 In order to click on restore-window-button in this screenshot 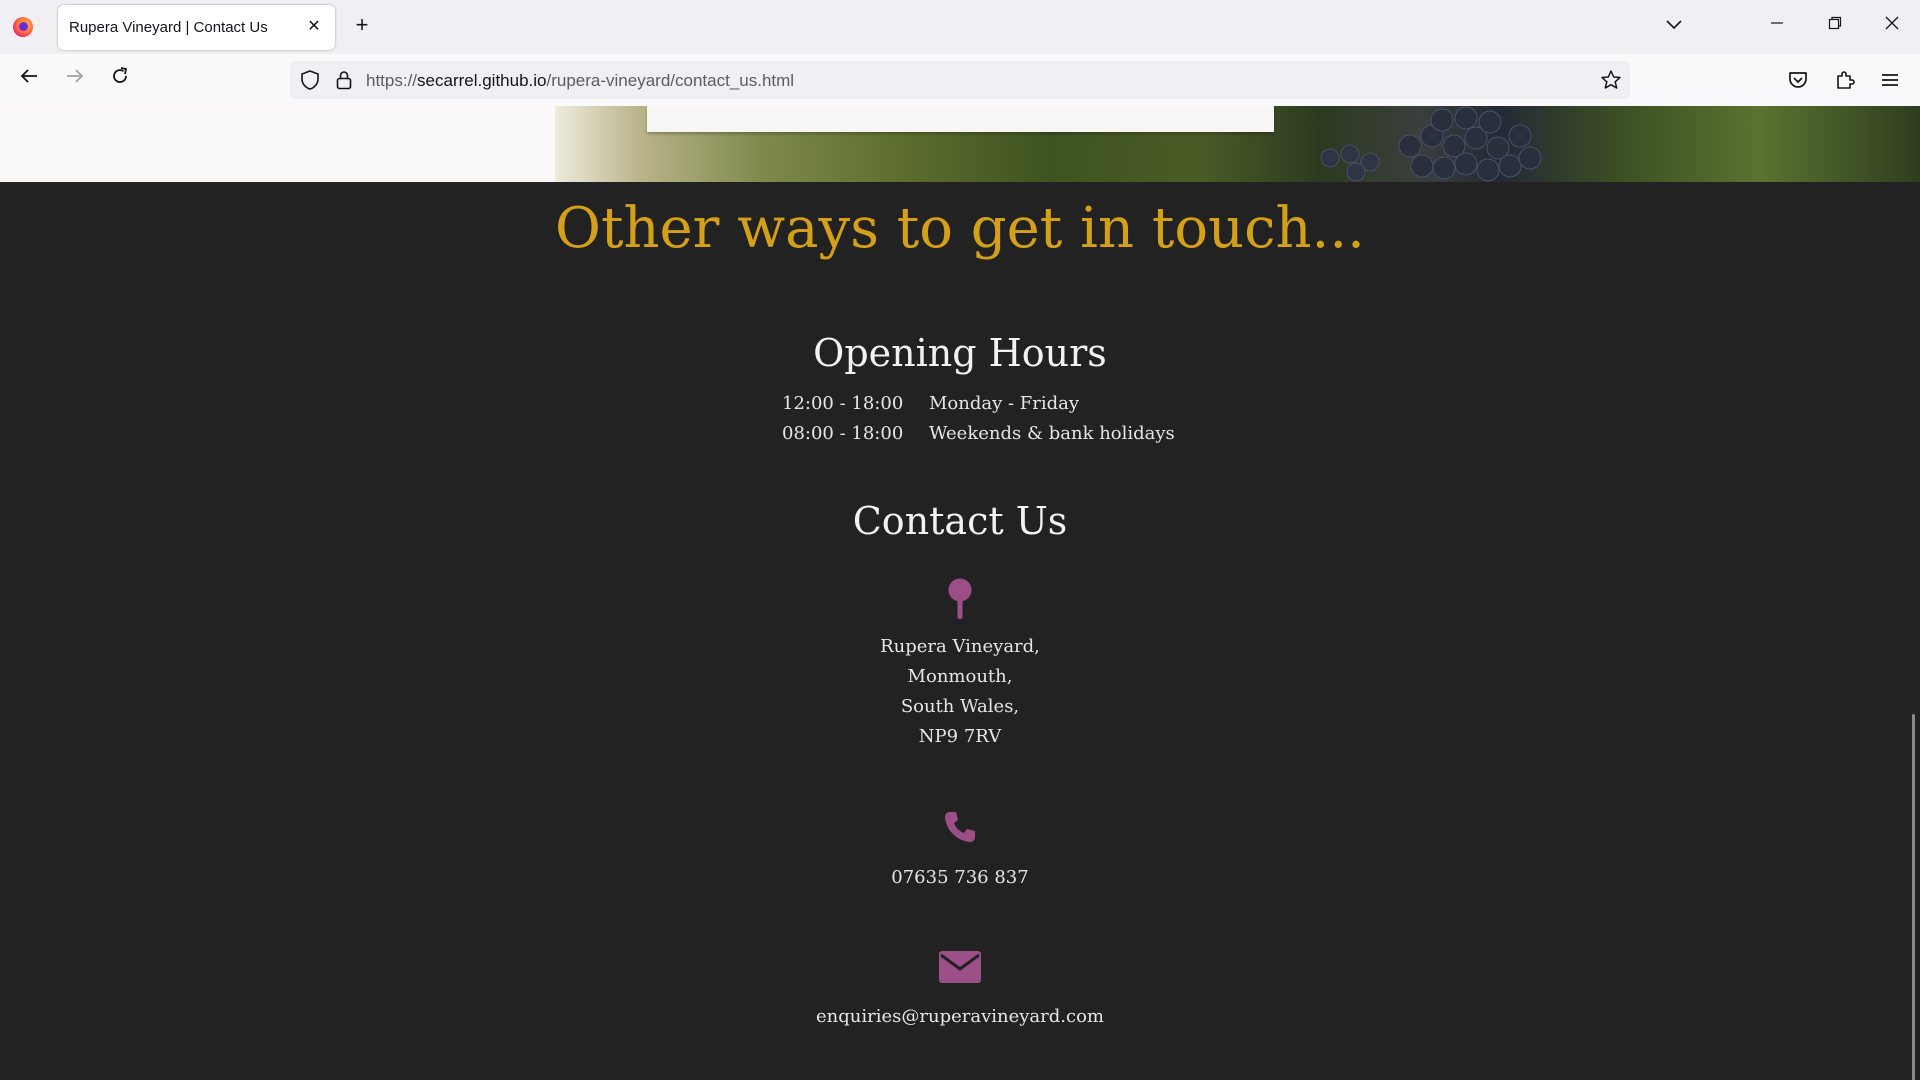, I will do `click(1835, 26)`.